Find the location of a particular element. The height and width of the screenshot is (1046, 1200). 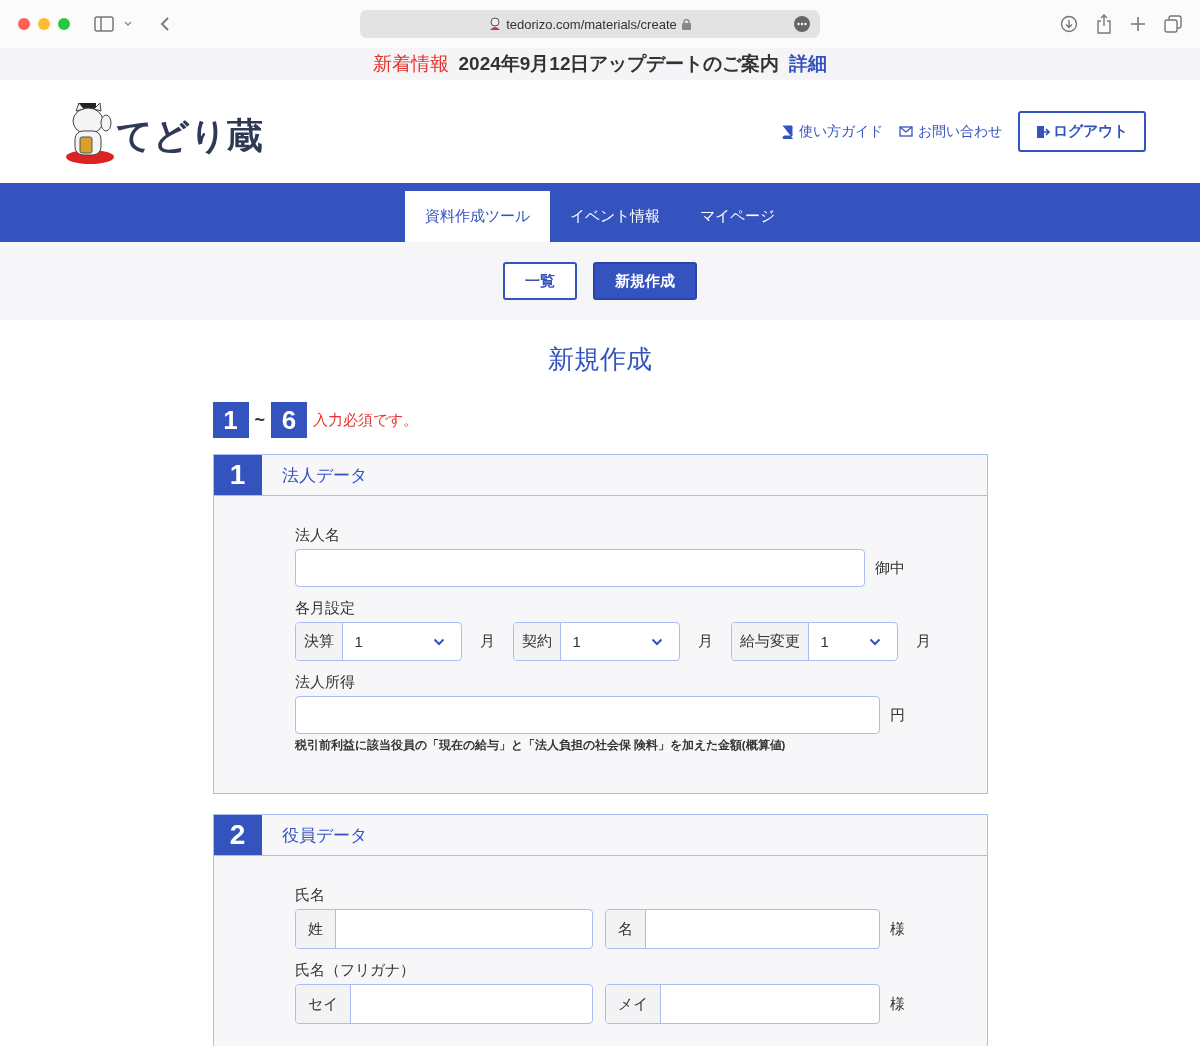

details-link: 詳細 is located at coordinates (808, 64).